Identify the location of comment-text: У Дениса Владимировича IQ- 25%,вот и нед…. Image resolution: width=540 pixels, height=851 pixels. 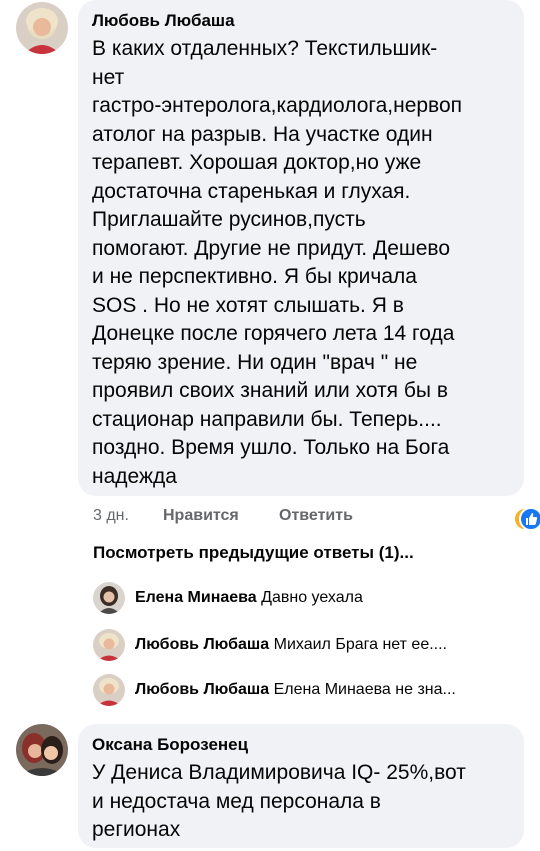
(279, 801).